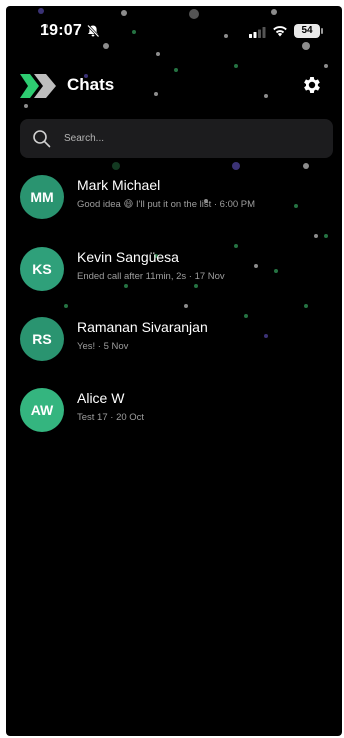 The width and height of the screenshot is (344, 738). What do you see at coordinates (174, 28) in the screenshot?
I see `status-bar: 19:07 54` at bounding box center [174, 28].